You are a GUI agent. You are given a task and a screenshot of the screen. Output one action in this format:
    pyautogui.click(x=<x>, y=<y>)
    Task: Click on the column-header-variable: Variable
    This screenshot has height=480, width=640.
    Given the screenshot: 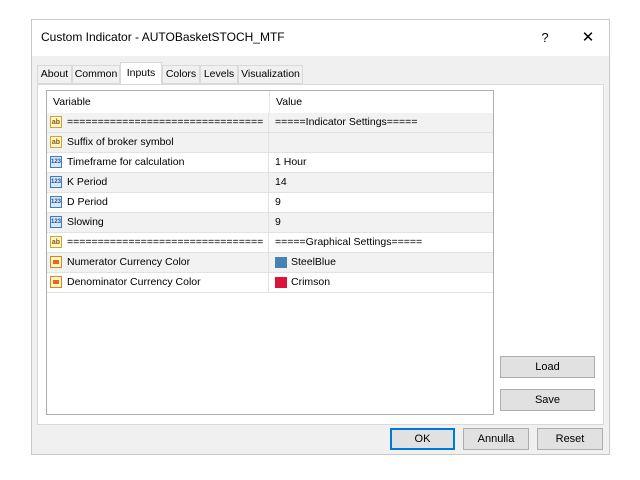 What is the action you would take?
    pyautogui.click(x=158, y=102)
    